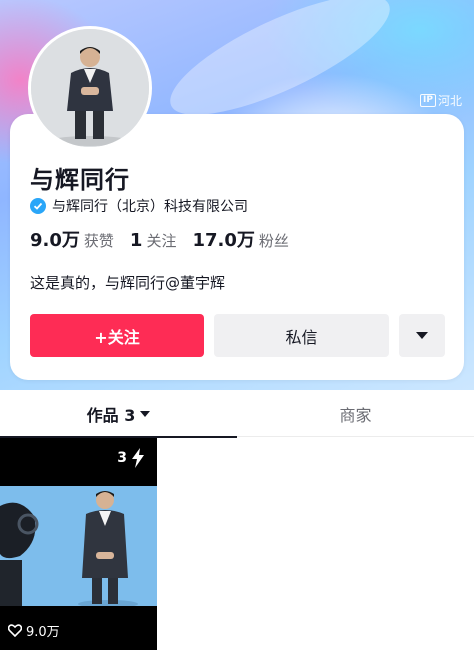  I want to click on video-thumbnail: 3 9.0万, so click(78, 544).